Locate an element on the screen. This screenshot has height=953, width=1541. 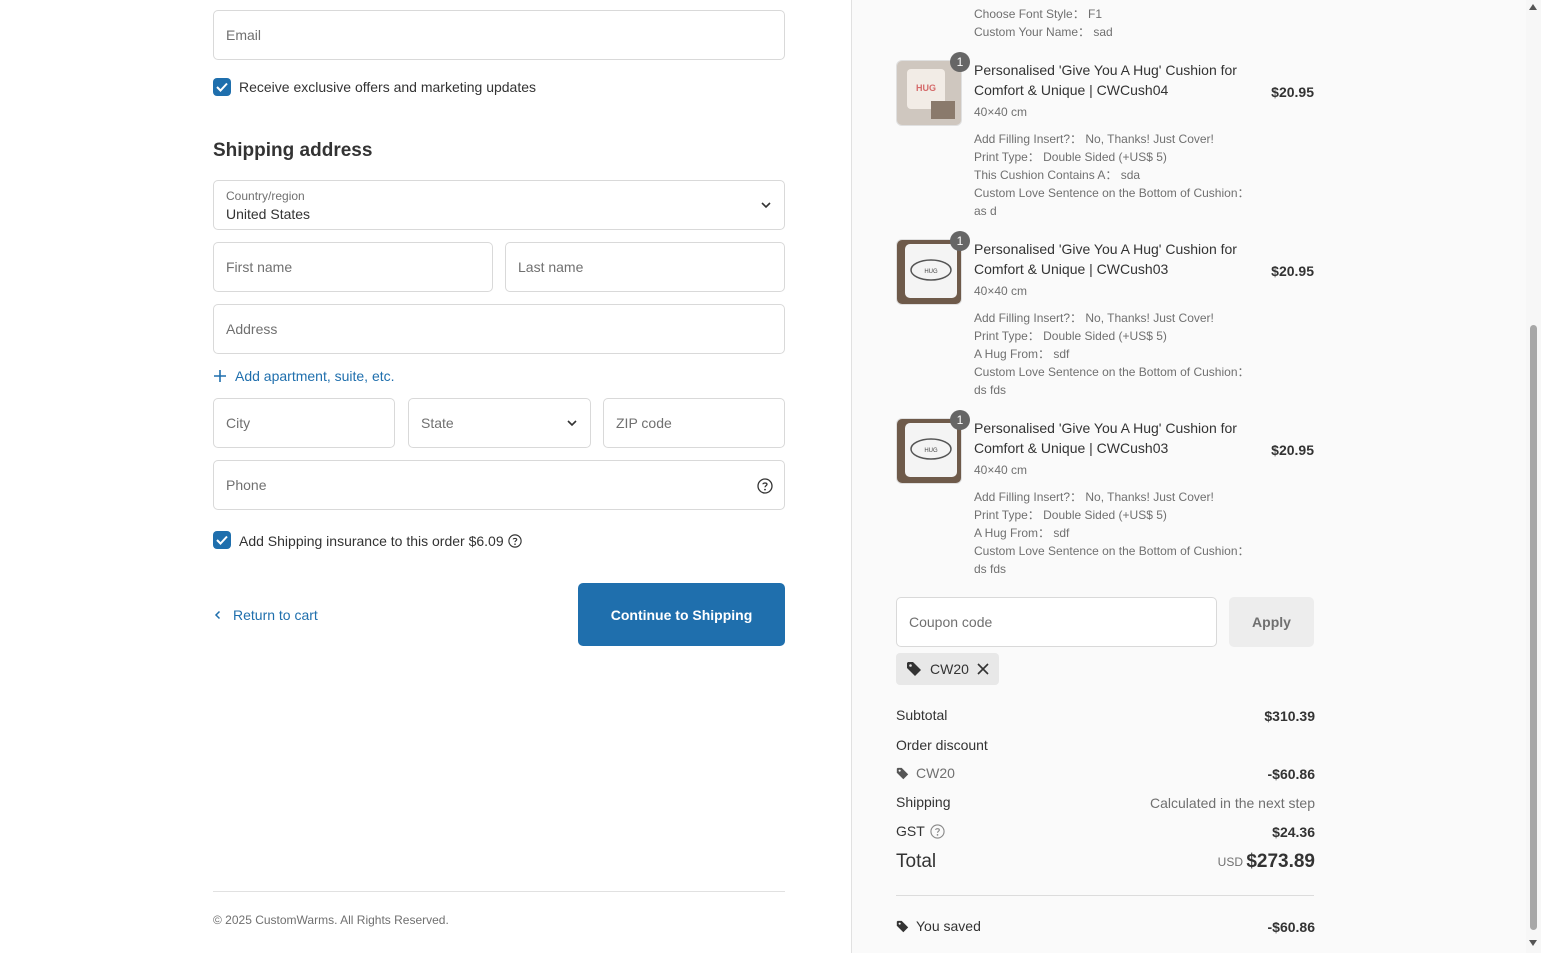
zip-placeholder: ZIP code is located at coordinates (644, 423).